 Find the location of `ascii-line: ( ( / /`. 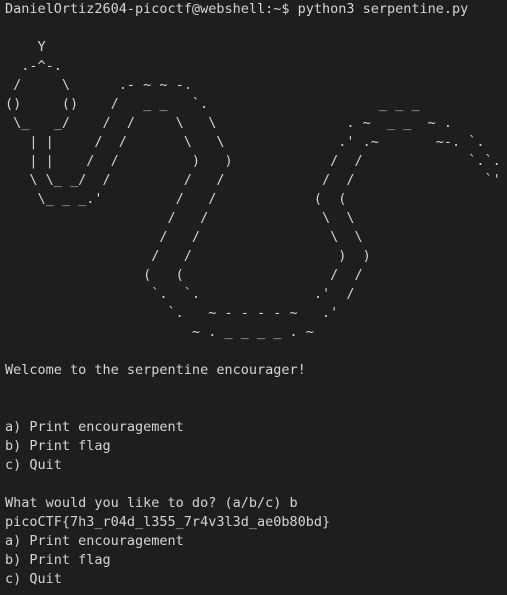

ascii-line: ( ( / / is located at coordinates (184, 275).